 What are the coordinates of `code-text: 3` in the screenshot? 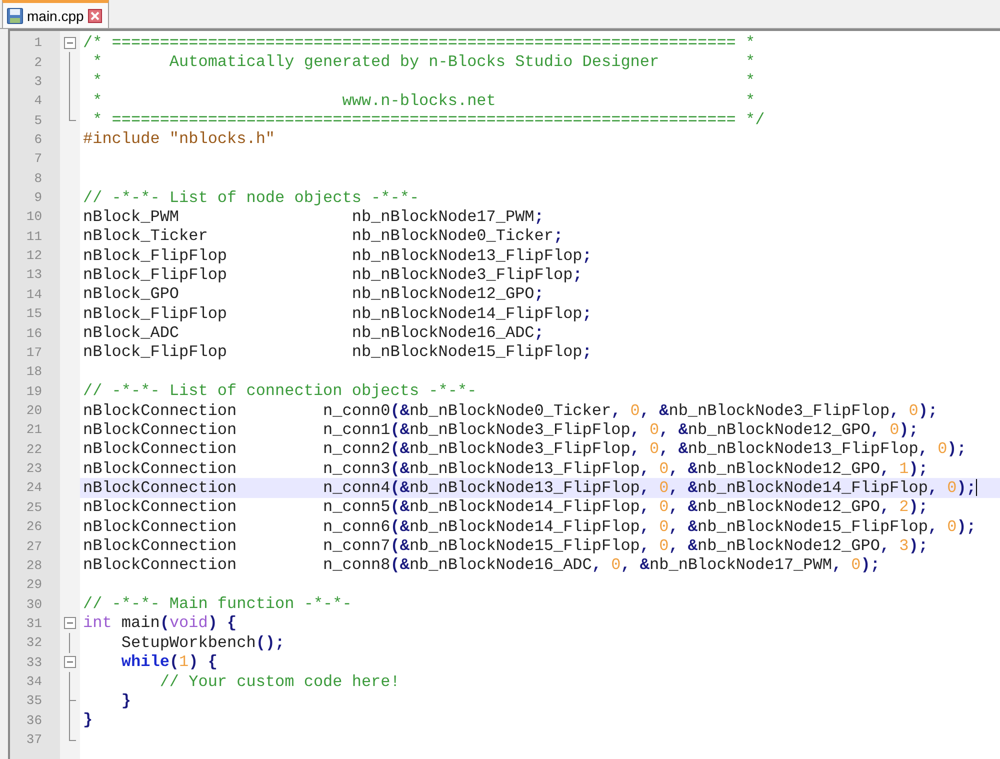 It's located at (904, 546).